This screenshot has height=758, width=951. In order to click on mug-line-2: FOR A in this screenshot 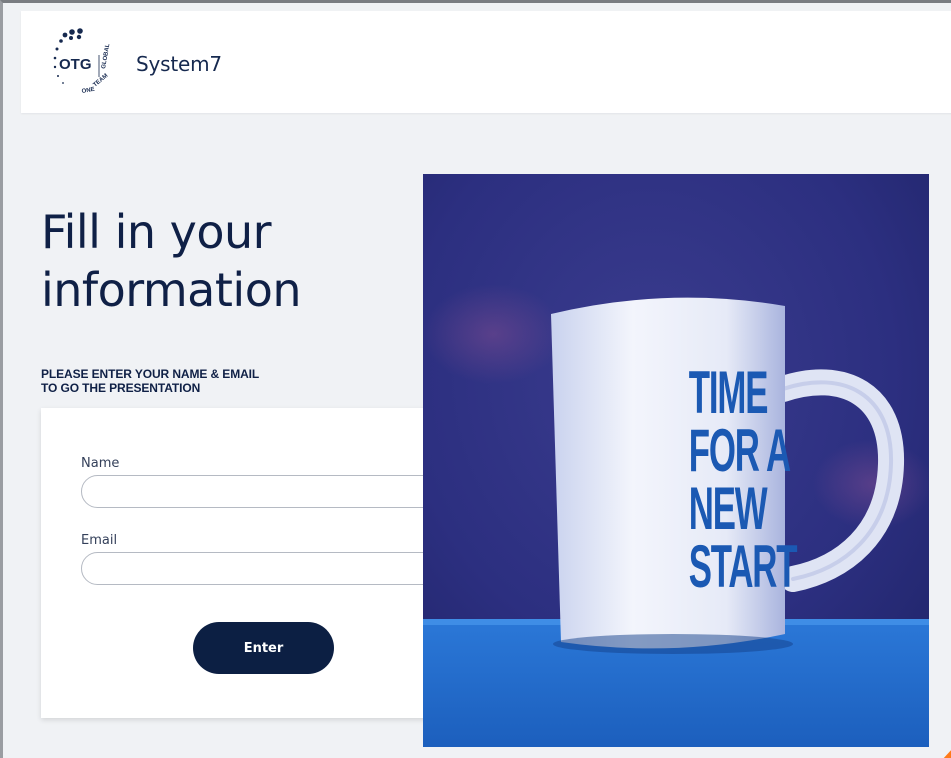, I will do `click(739, 450)`.